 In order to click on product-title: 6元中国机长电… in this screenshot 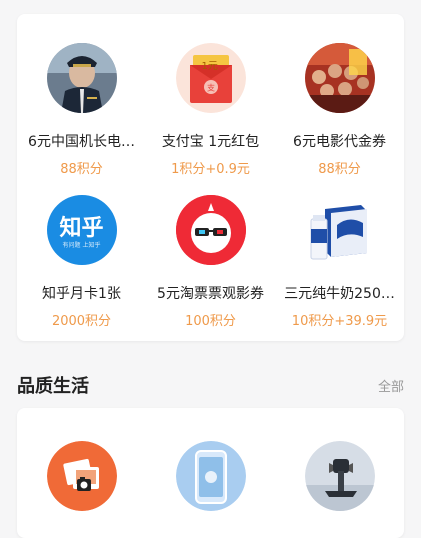, I will do `click(81, 142)`.